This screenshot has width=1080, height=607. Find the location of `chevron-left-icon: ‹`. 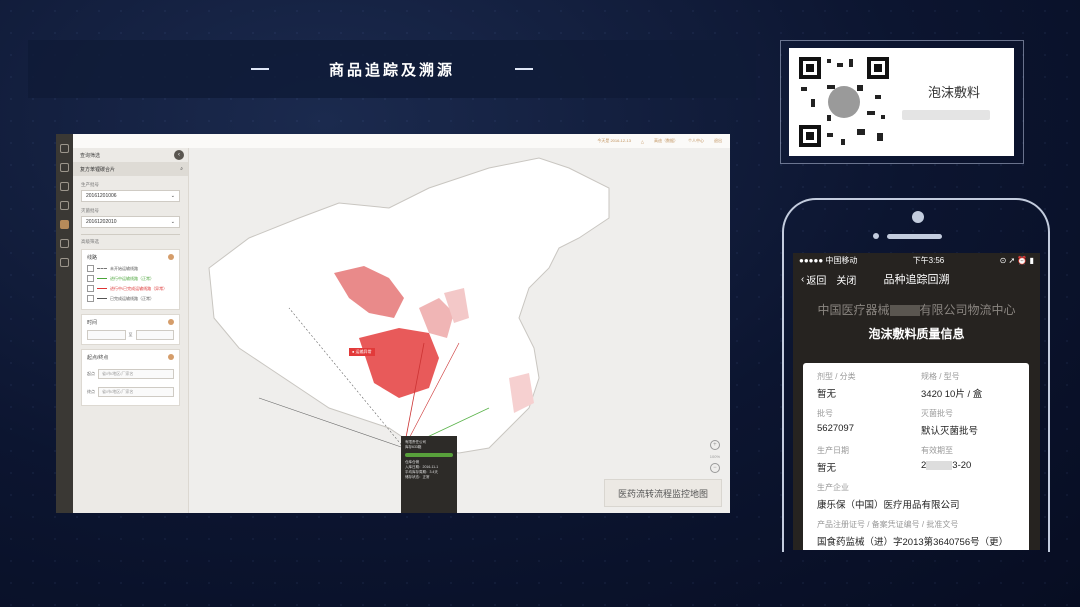

chevron-left-icon: ‹ is located at coordinates (803, 279).